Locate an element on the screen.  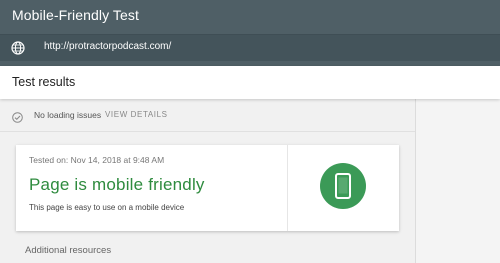
divider is located at coordinates (207, 131).